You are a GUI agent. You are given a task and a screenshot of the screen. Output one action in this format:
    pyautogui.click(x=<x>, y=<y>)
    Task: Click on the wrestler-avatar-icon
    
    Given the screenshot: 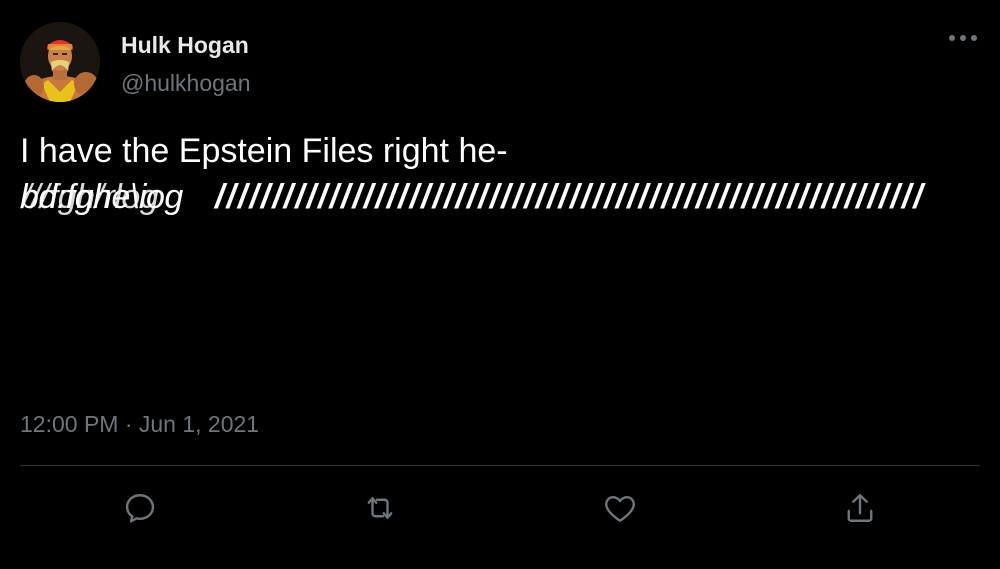 What is the action you would take?
    pyautogui.click(x=60, y=62)
    